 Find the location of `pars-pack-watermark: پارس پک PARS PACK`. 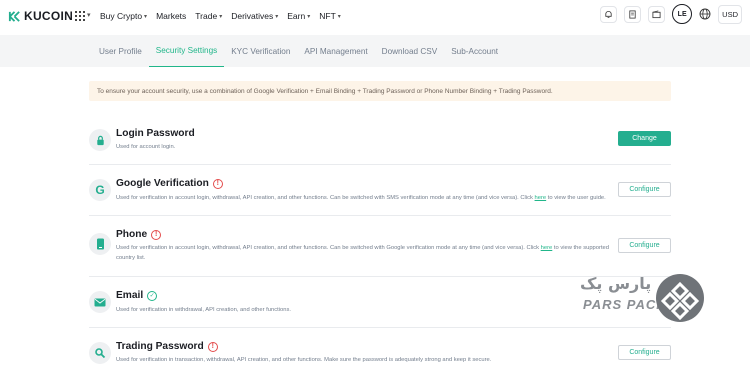

pars-pack-watermark: پارس پک PARS PACK is located at coordinates (643, 299).